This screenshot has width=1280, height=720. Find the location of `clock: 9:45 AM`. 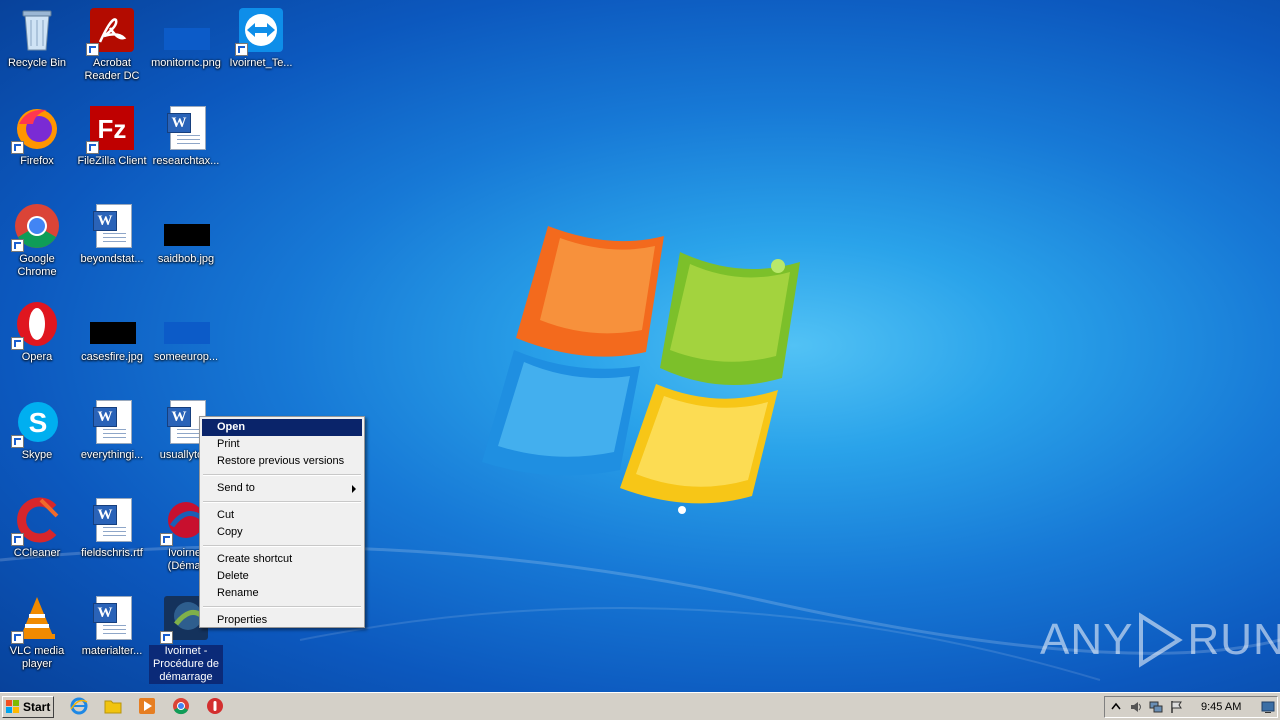

clock: 9:45 AM is located at coordinates (1221, 707).